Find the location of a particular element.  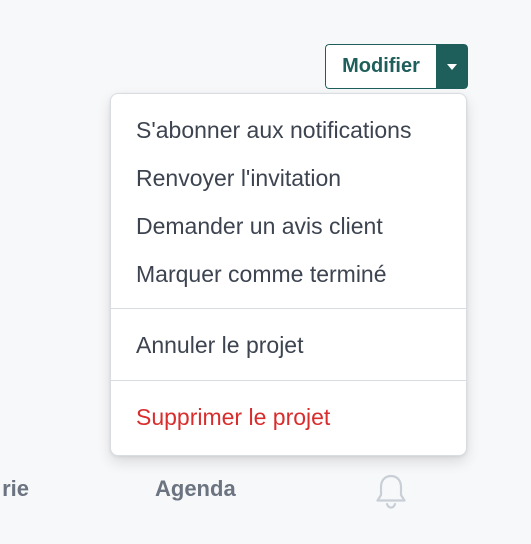

edit-dropdown-toggle is located at coordinates (452, 66).